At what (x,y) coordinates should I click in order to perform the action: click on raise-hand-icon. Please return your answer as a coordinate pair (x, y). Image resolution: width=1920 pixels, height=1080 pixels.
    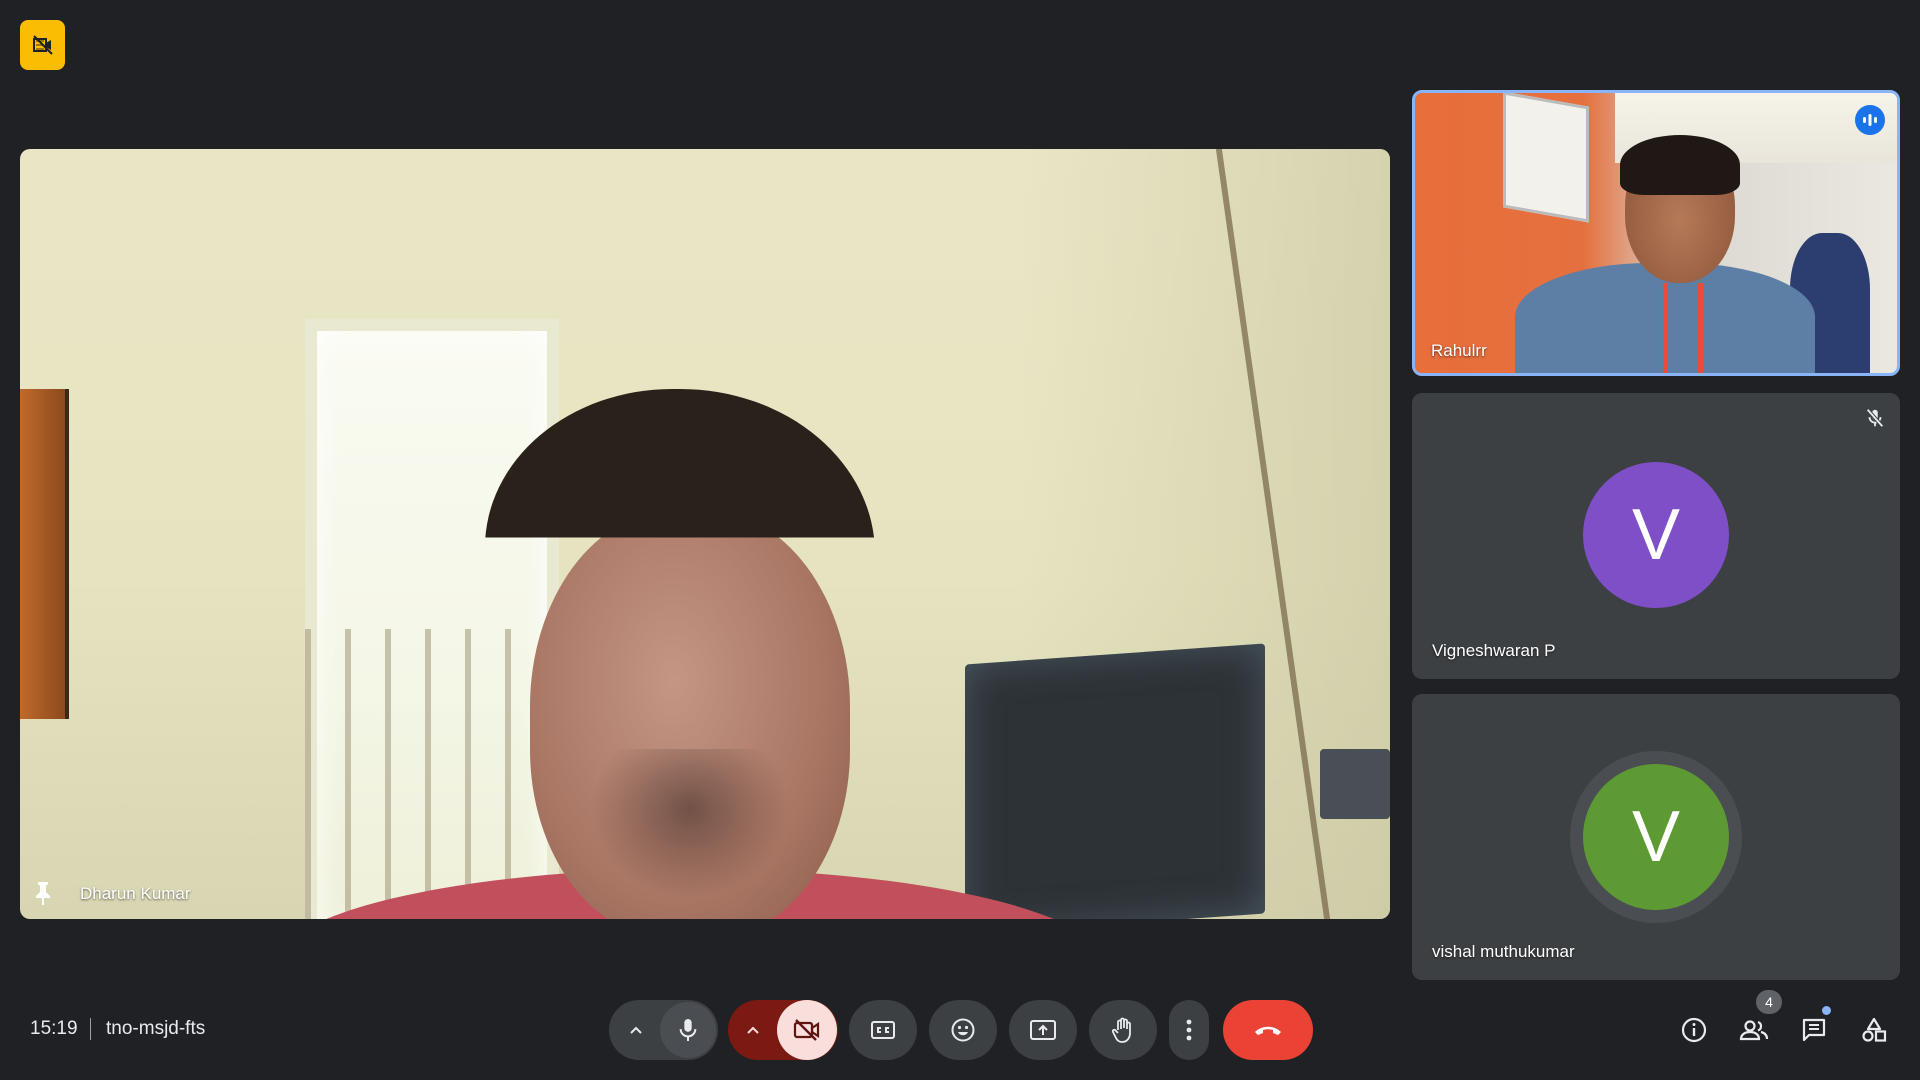
    Looking at the image, I should click on (1123, 1030).